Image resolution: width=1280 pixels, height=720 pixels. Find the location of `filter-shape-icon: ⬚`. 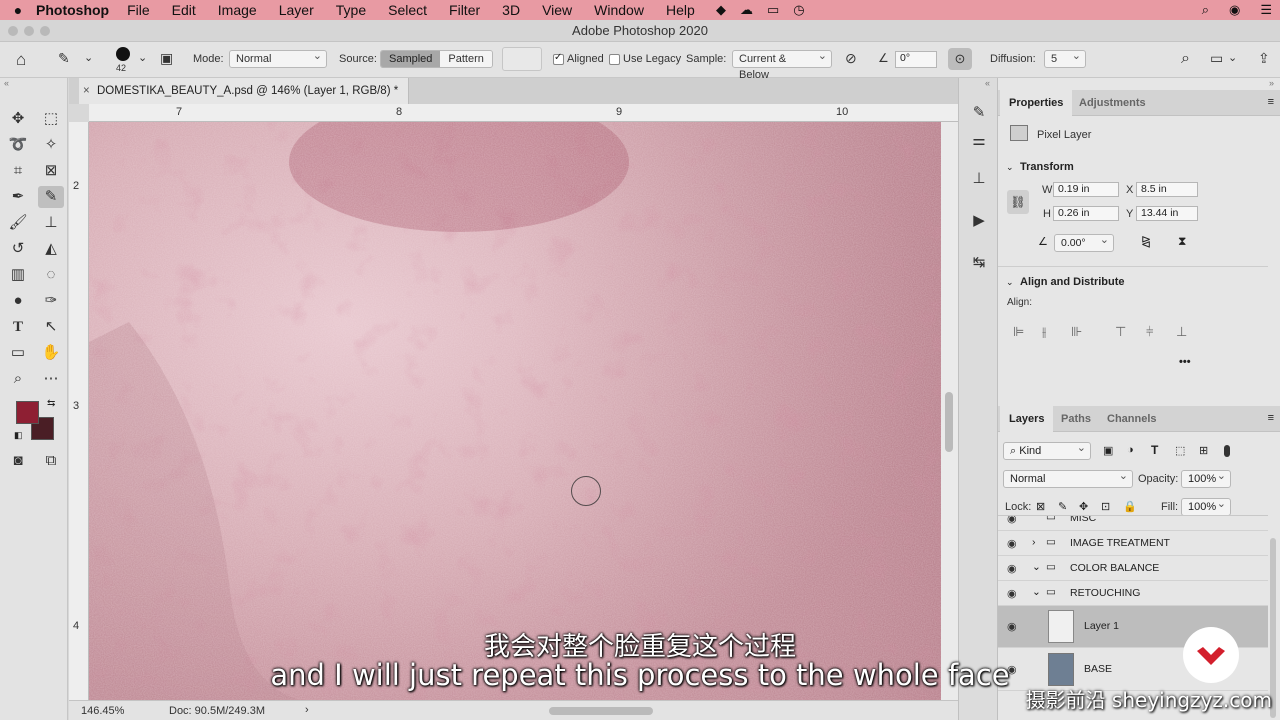

filter-shape-icon: ⬚ is located at coordinates (1180, 450).